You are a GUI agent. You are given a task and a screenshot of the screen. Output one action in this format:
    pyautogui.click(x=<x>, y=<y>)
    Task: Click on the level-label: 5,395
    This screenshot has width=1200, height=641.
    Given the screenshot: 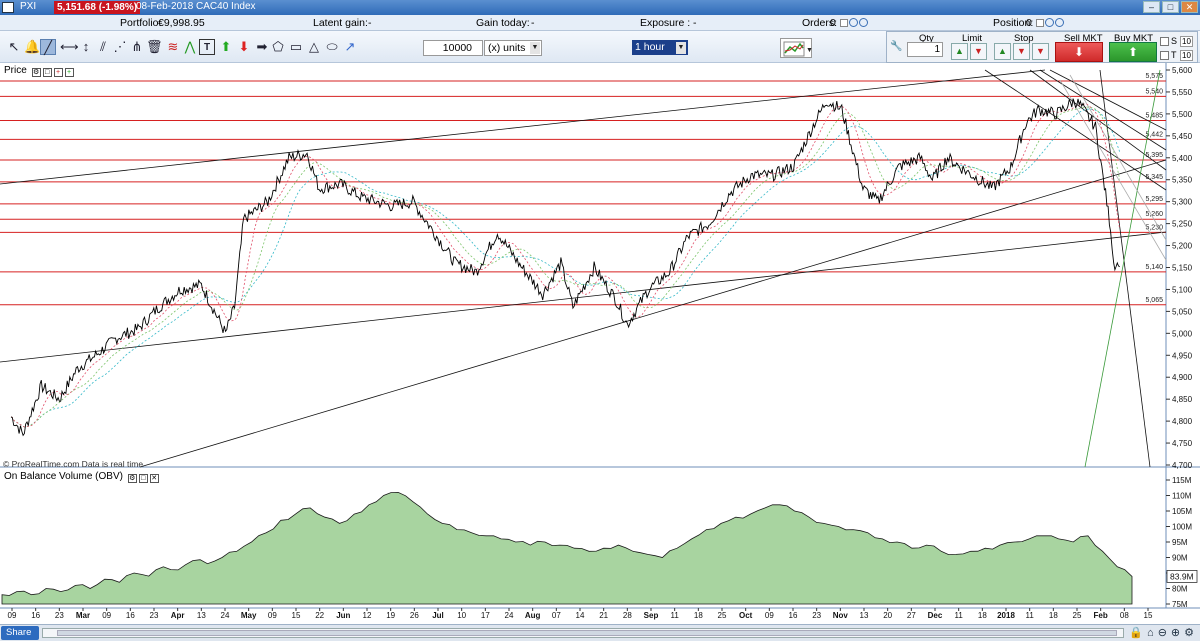 What is the action you would take?
    pyautogui.click(x=1154, y=155)
    